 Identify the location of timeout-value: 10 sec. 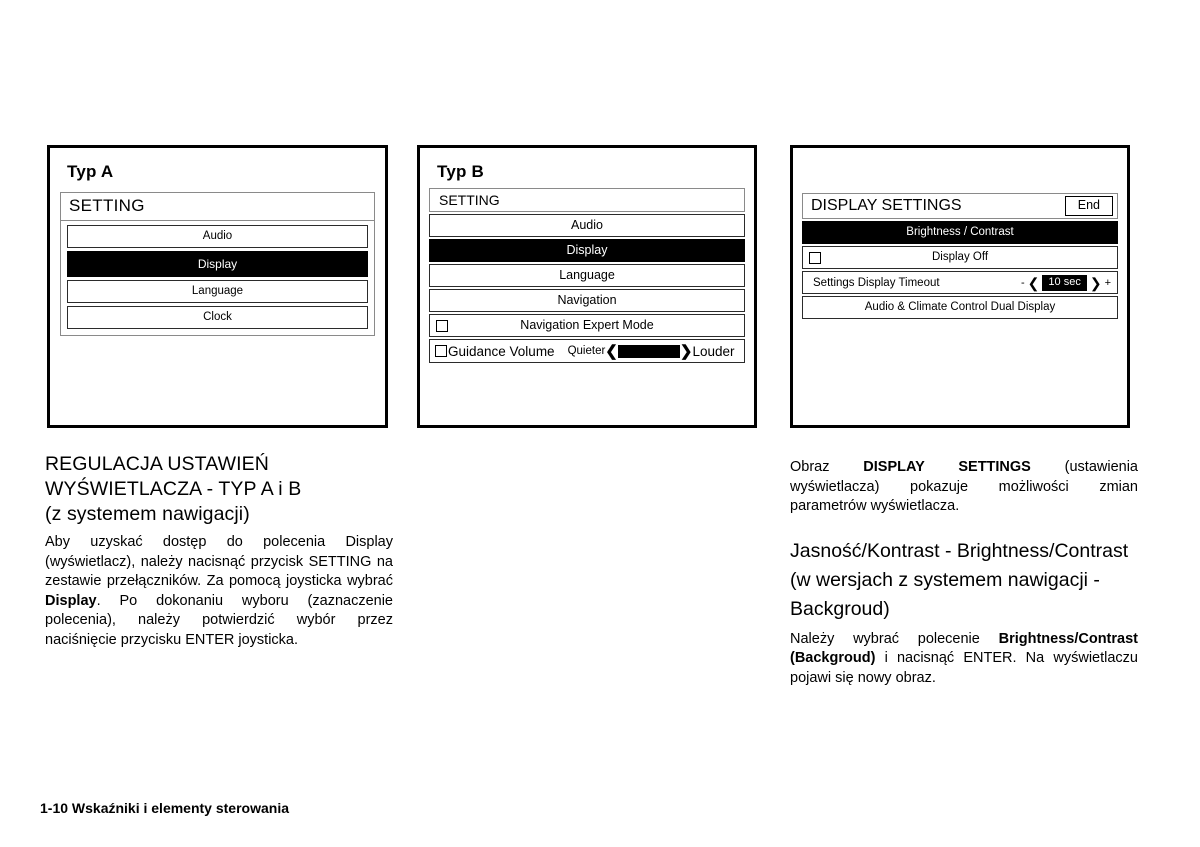
(1064, 282).